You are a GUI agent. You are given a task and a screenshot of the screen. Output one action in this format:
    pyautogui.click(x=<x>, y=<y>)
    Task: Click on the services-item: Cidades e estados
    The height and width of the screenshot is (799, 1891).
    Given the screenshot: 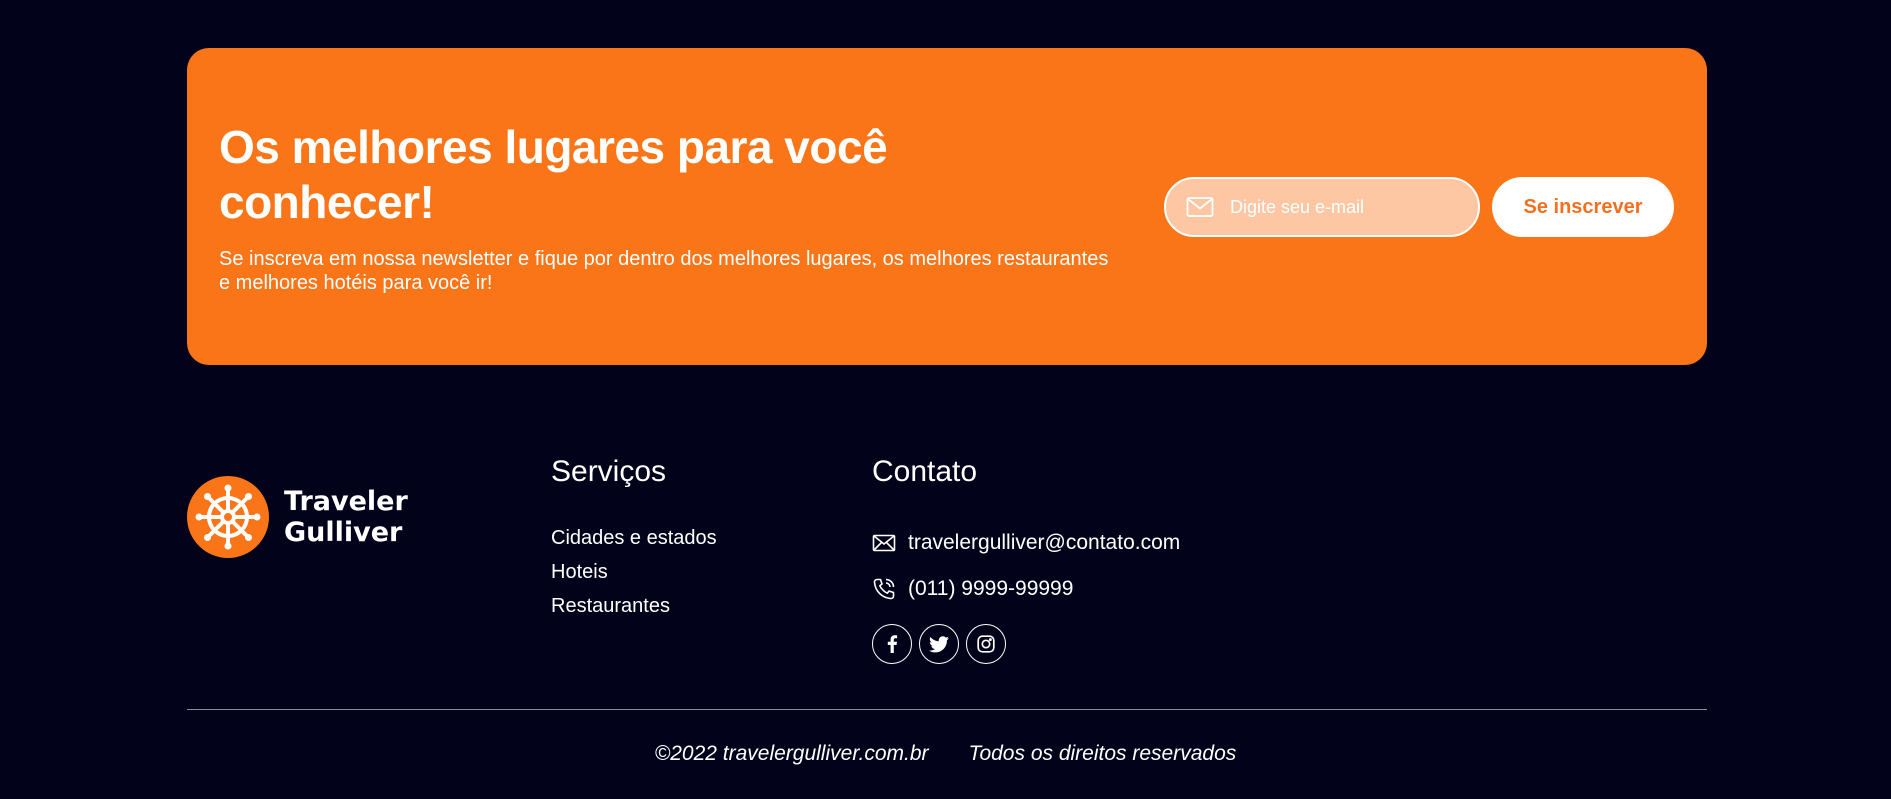 What is the action you would take?
    pyautogui.click(x=634, y=538)
    